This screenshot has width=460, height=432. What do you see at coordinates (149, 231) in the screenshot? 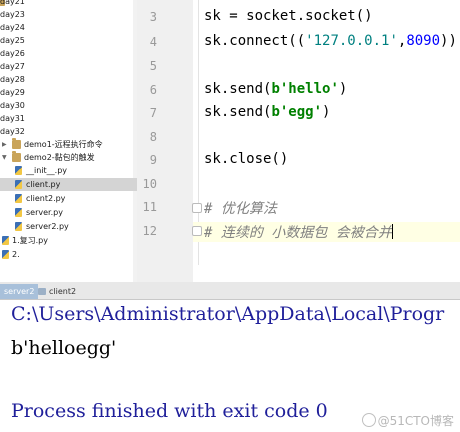
I see `line-number: 12` at bounding box center [149, 231].